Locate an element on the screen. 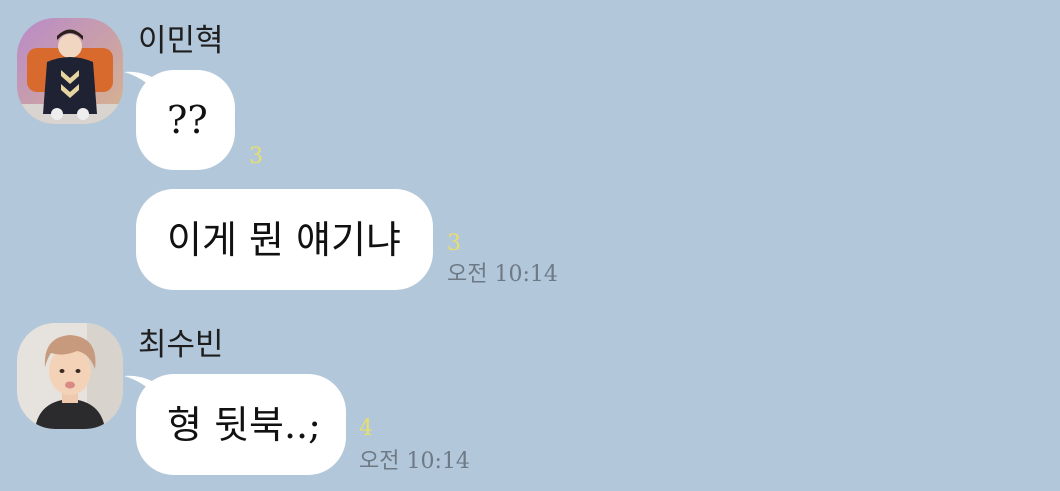 Image resolution: width=1060 pixels, height=491 pixels. message-bubble: ?? is located at coordinates (179, 120).